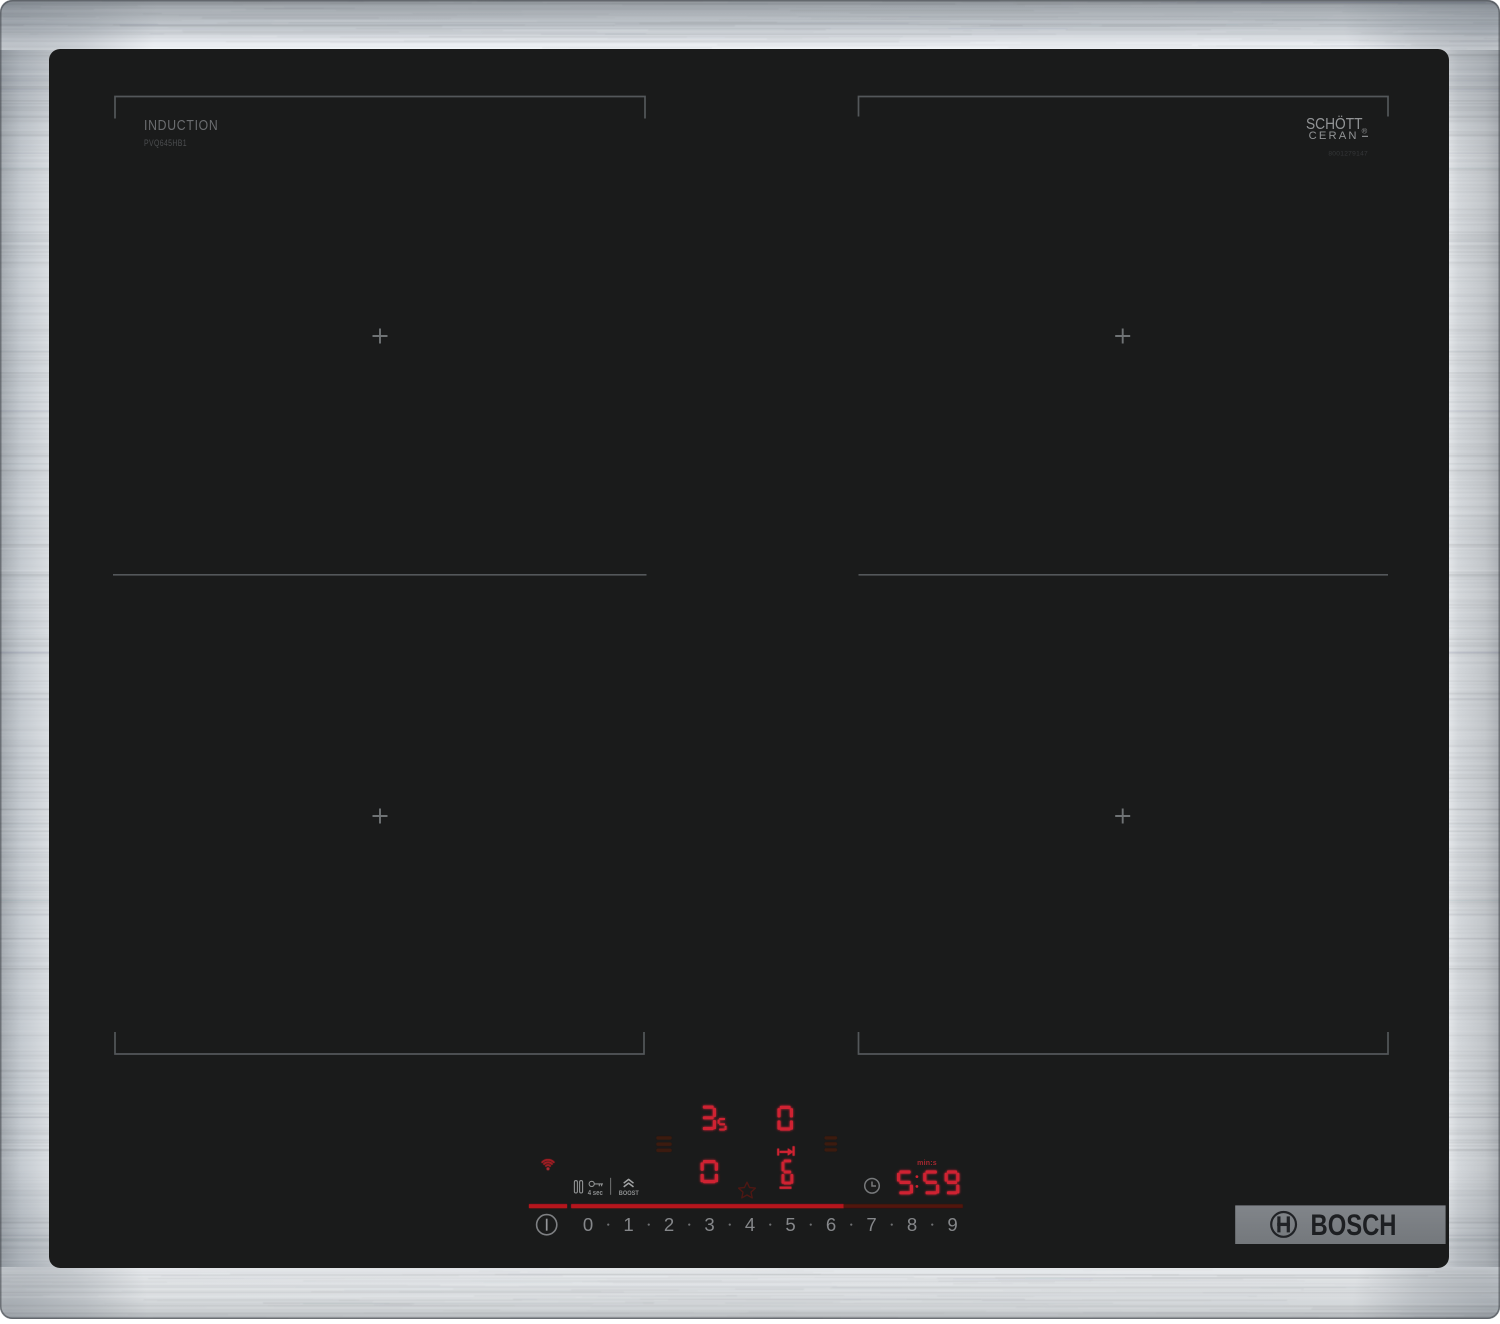 The height and width of the screenshot is (1324, 1500). I want to click on svg-text: CERAN, so click(1334, 136).